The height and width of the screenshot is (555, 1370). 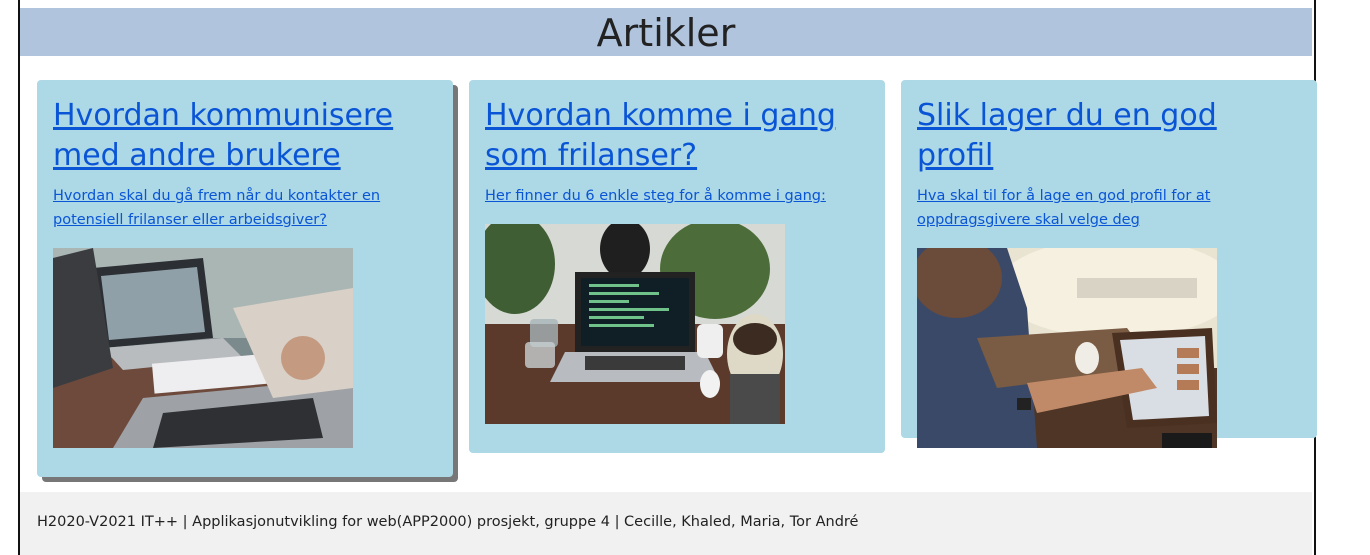 I want to click on page-header: Artikler, so click(x=666, y=32).